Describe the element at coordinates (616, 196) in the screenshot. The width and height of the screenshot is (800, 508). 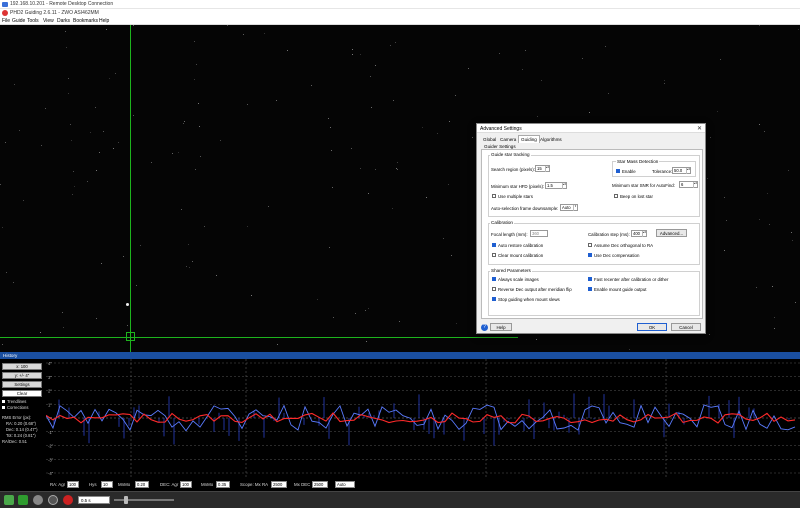
I see `beep-lost-star-checkbox` at that location.